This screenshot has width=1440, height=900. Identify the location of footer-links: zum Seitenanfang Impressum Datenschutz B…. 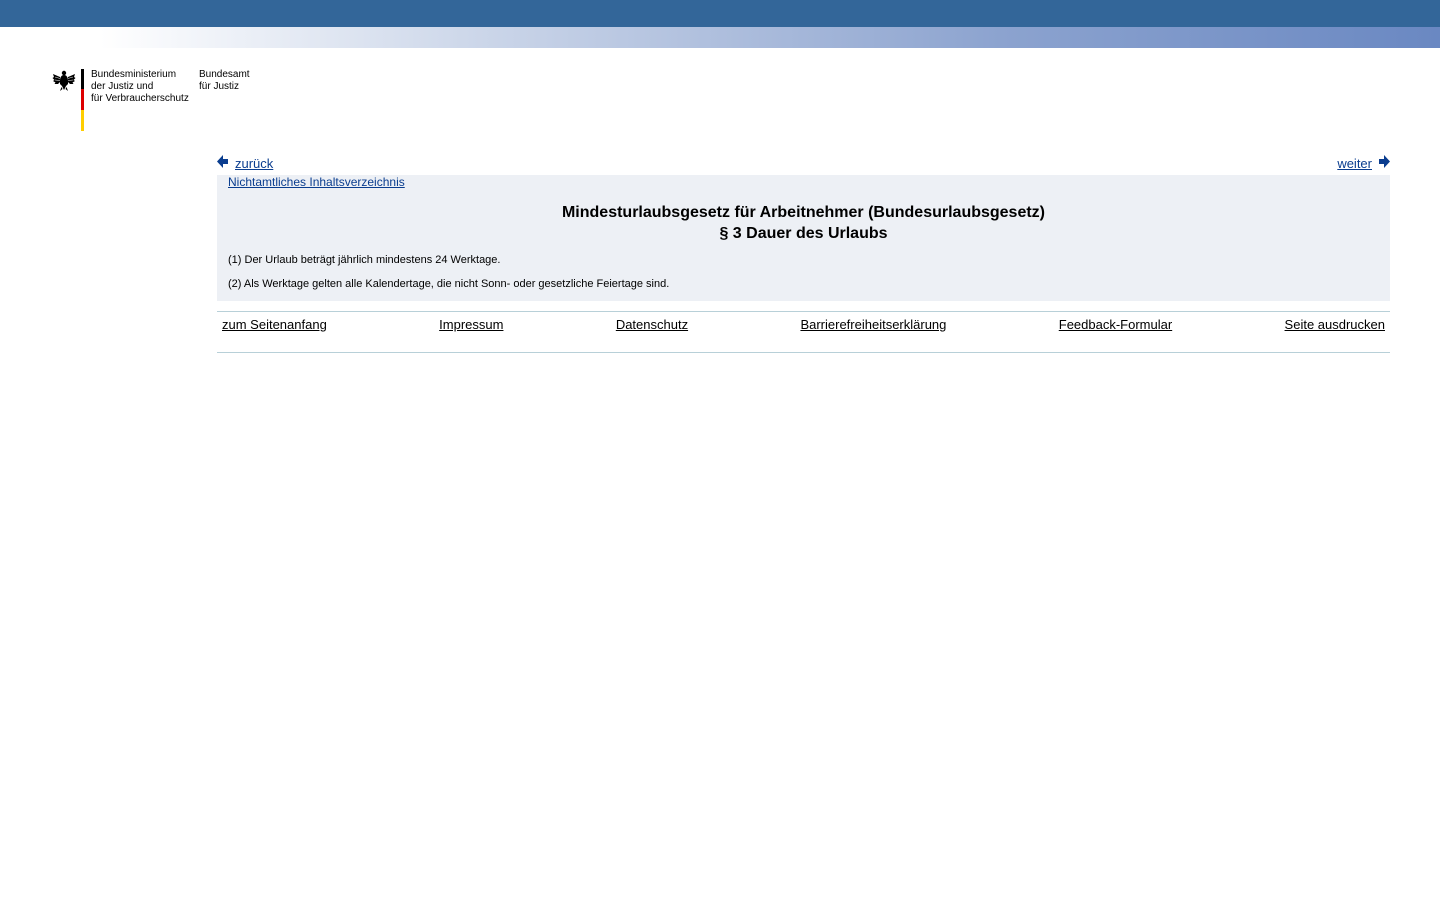
(803, 325).